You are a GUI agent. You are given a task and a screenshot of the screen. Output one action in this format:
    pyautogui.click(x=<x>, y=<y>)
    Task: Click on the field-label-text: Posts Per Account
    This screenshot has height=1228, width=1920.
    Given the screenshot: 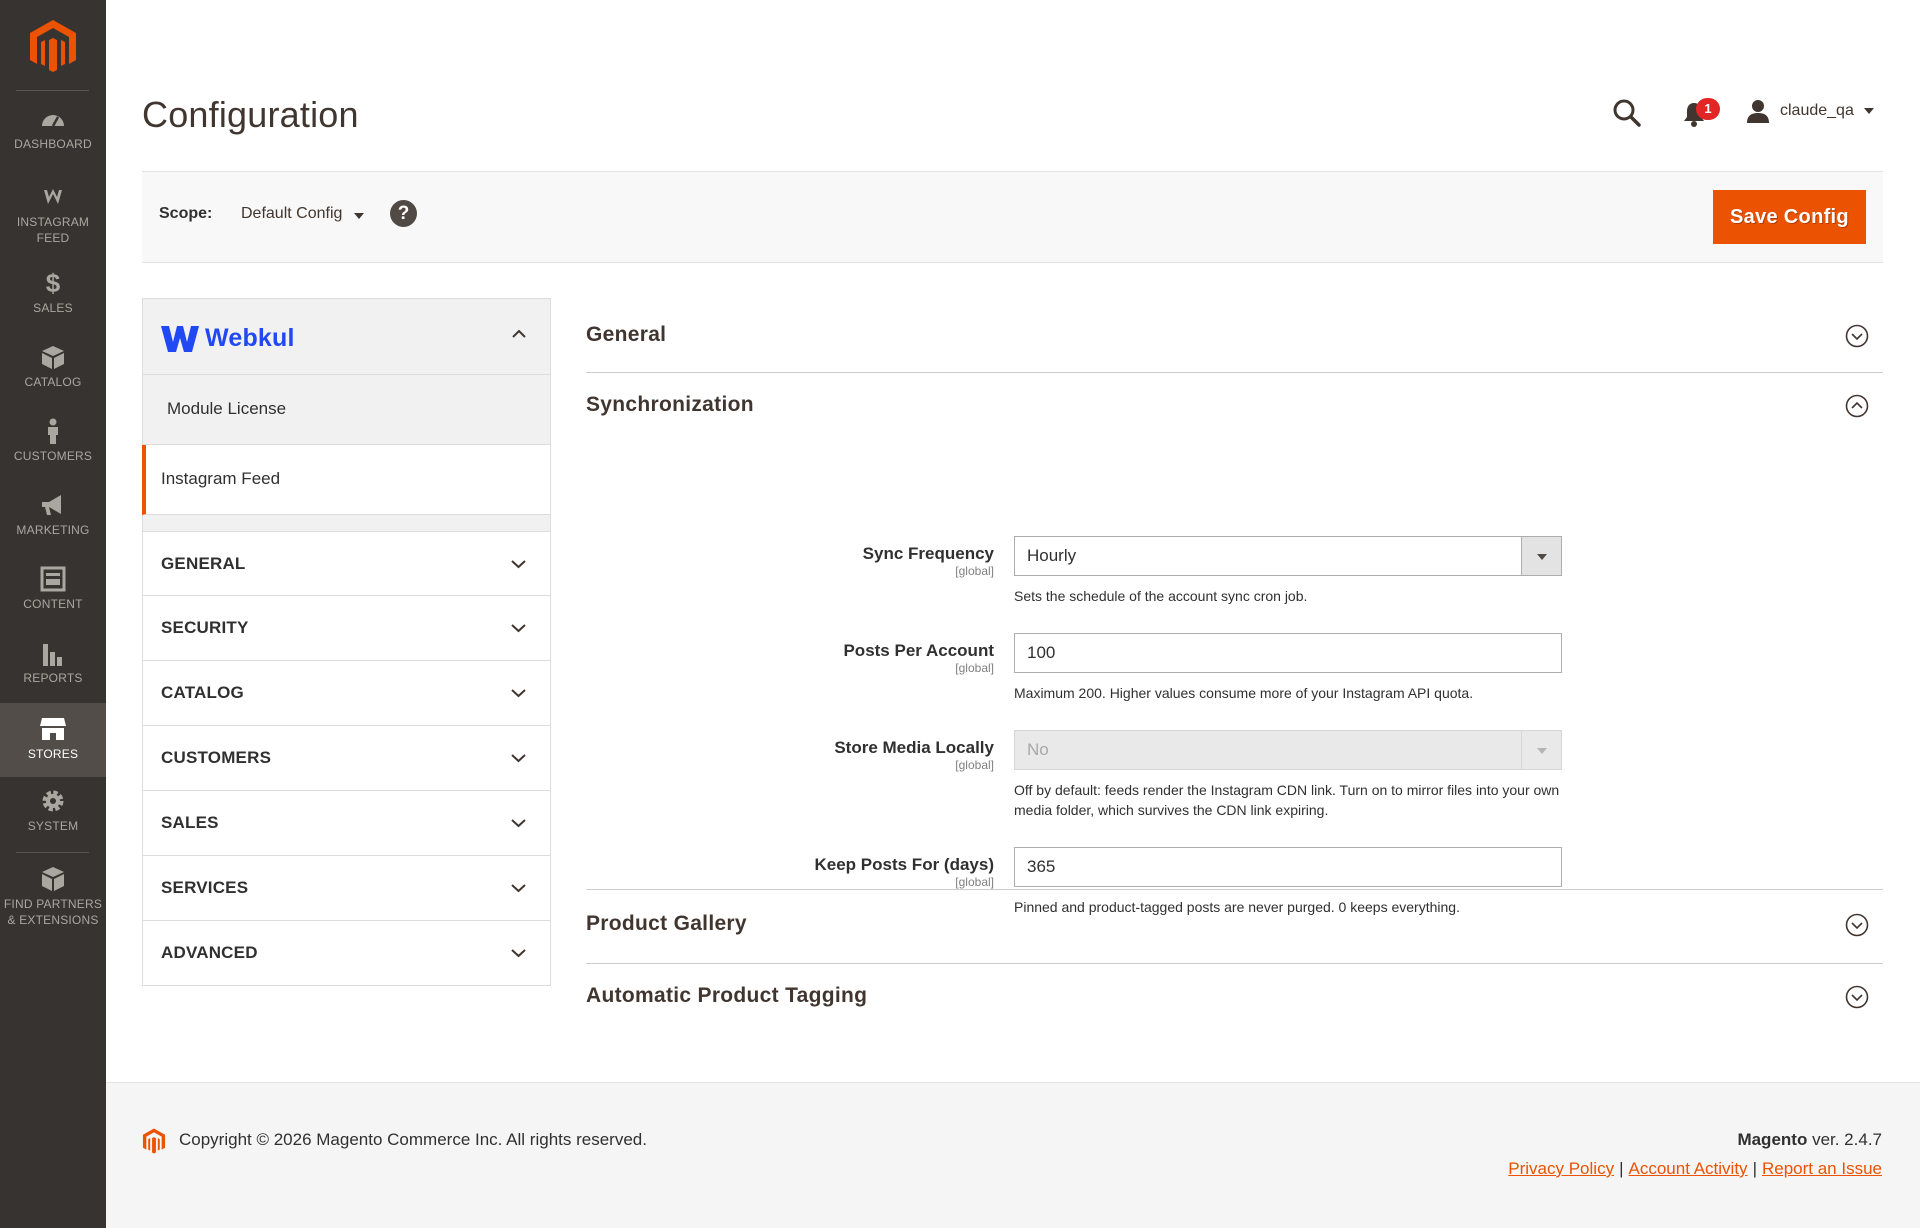 What is the action you would take?
    pyautogui.click(x=918, y=650)
    